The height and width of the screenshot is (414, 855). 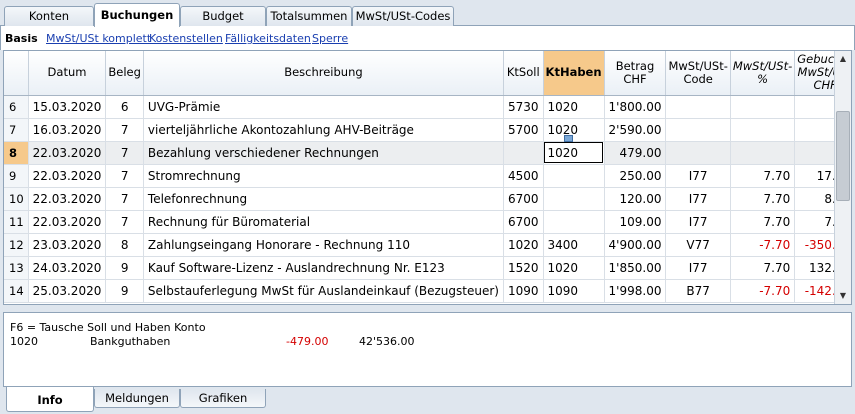 I want to click on tab-info: Info, so click(x=50, y=399).